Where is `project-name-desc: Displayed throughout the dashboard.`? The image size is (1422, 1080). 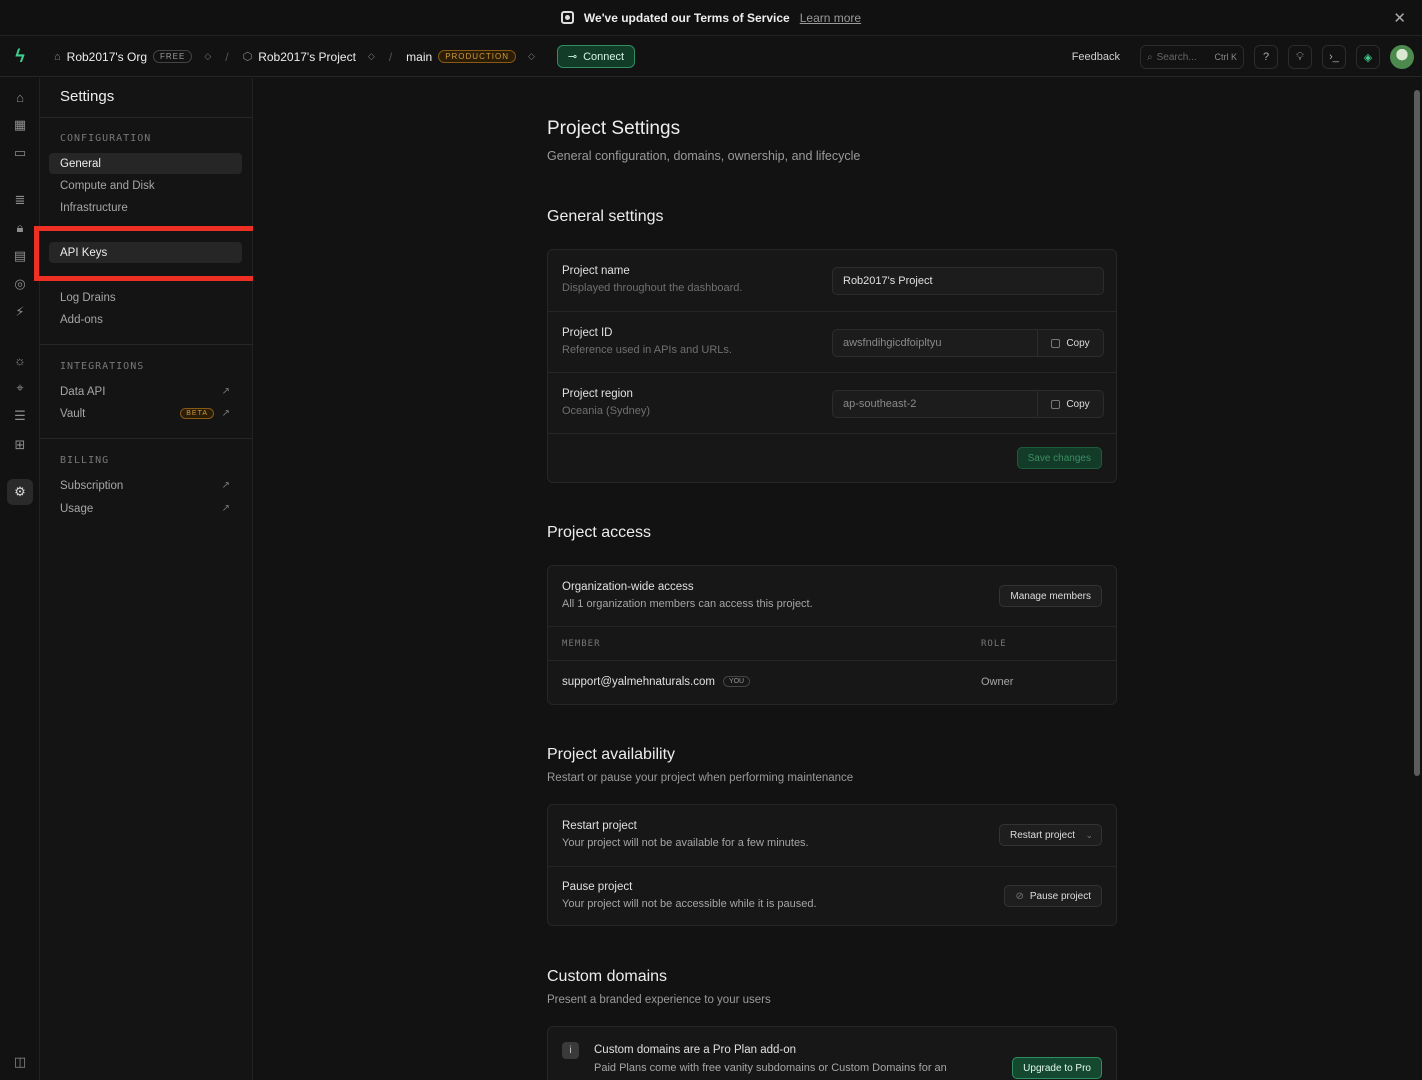
project-name-desc: Displayed throughout the dashboard. is located at coordinates (652, 288).